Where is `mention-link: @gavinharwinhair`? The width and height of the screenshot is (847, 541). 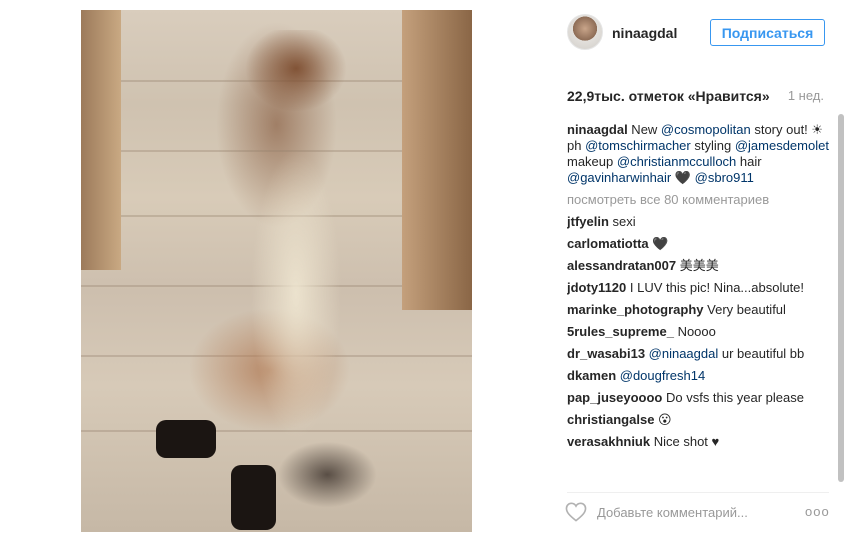 mention-link: @gavinharwinhair is located at coordinates (619, 177).